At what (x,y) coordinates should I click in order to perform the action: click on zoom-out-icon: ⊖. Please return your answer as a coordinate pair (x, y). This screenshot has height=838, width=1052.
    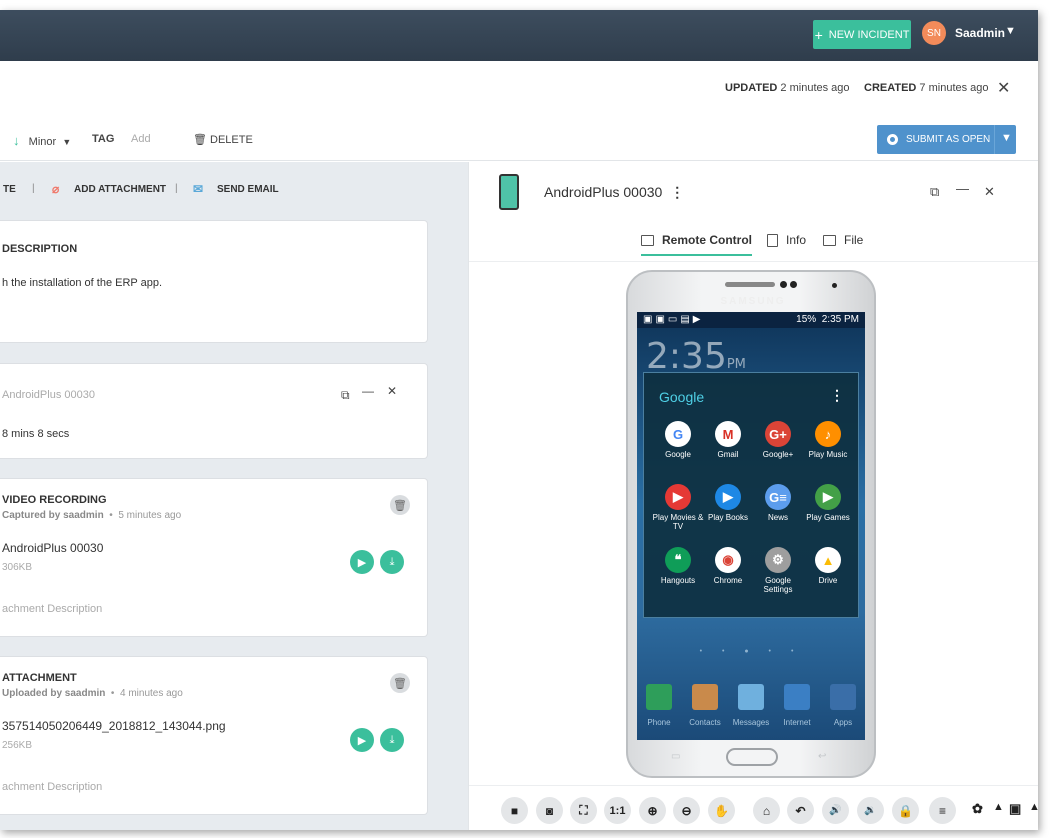
    Looking at the image, I should click on (686, 810).